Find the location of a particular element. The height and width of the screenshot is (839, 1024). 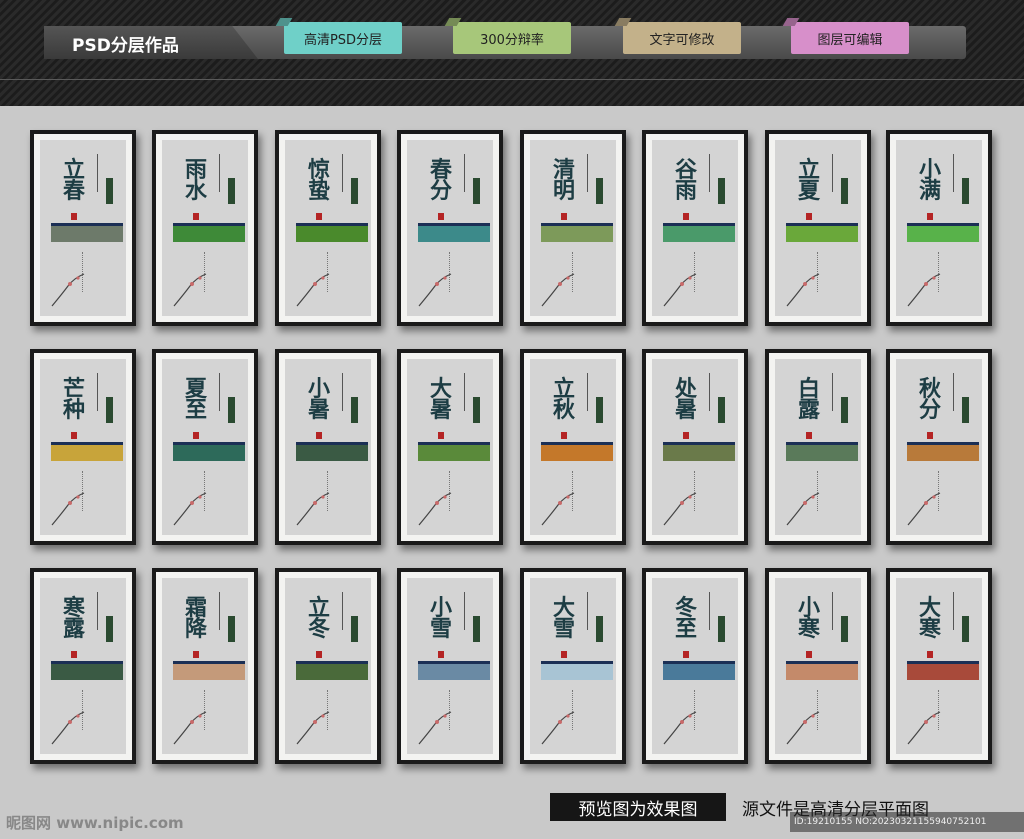

poster-mat: 立夏 is located at coordinates (818, 228).